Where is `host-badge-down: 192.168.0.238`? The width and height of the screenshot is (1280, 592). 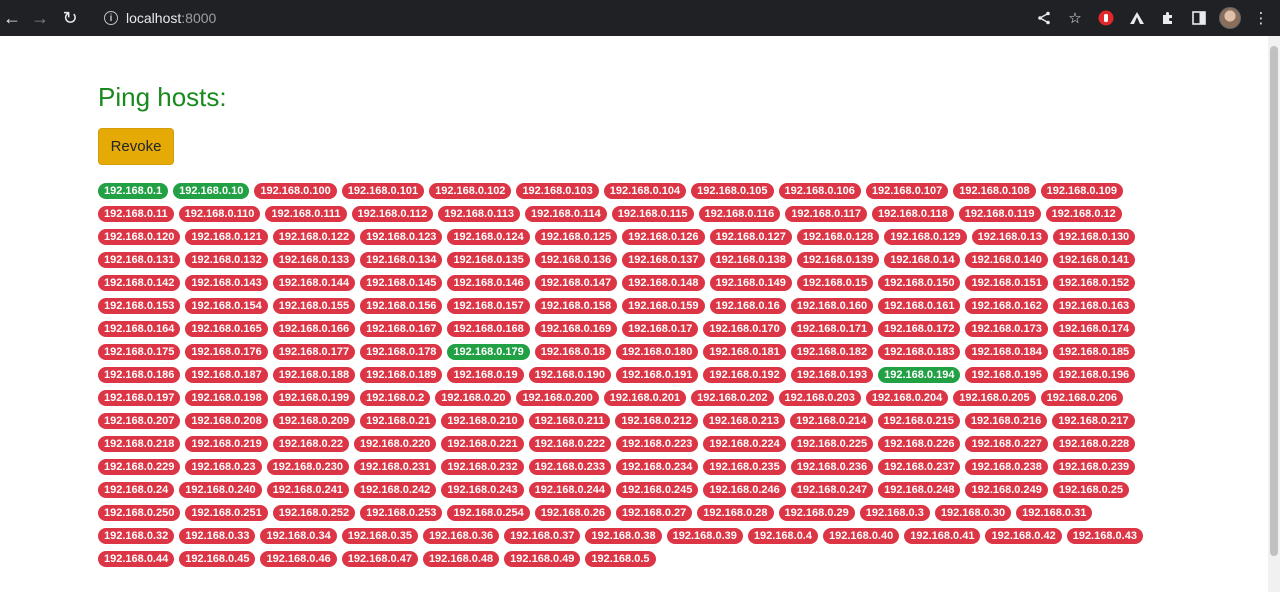 host-badge-down: 192.168.0.238 is located at coordinates (1006, 467).